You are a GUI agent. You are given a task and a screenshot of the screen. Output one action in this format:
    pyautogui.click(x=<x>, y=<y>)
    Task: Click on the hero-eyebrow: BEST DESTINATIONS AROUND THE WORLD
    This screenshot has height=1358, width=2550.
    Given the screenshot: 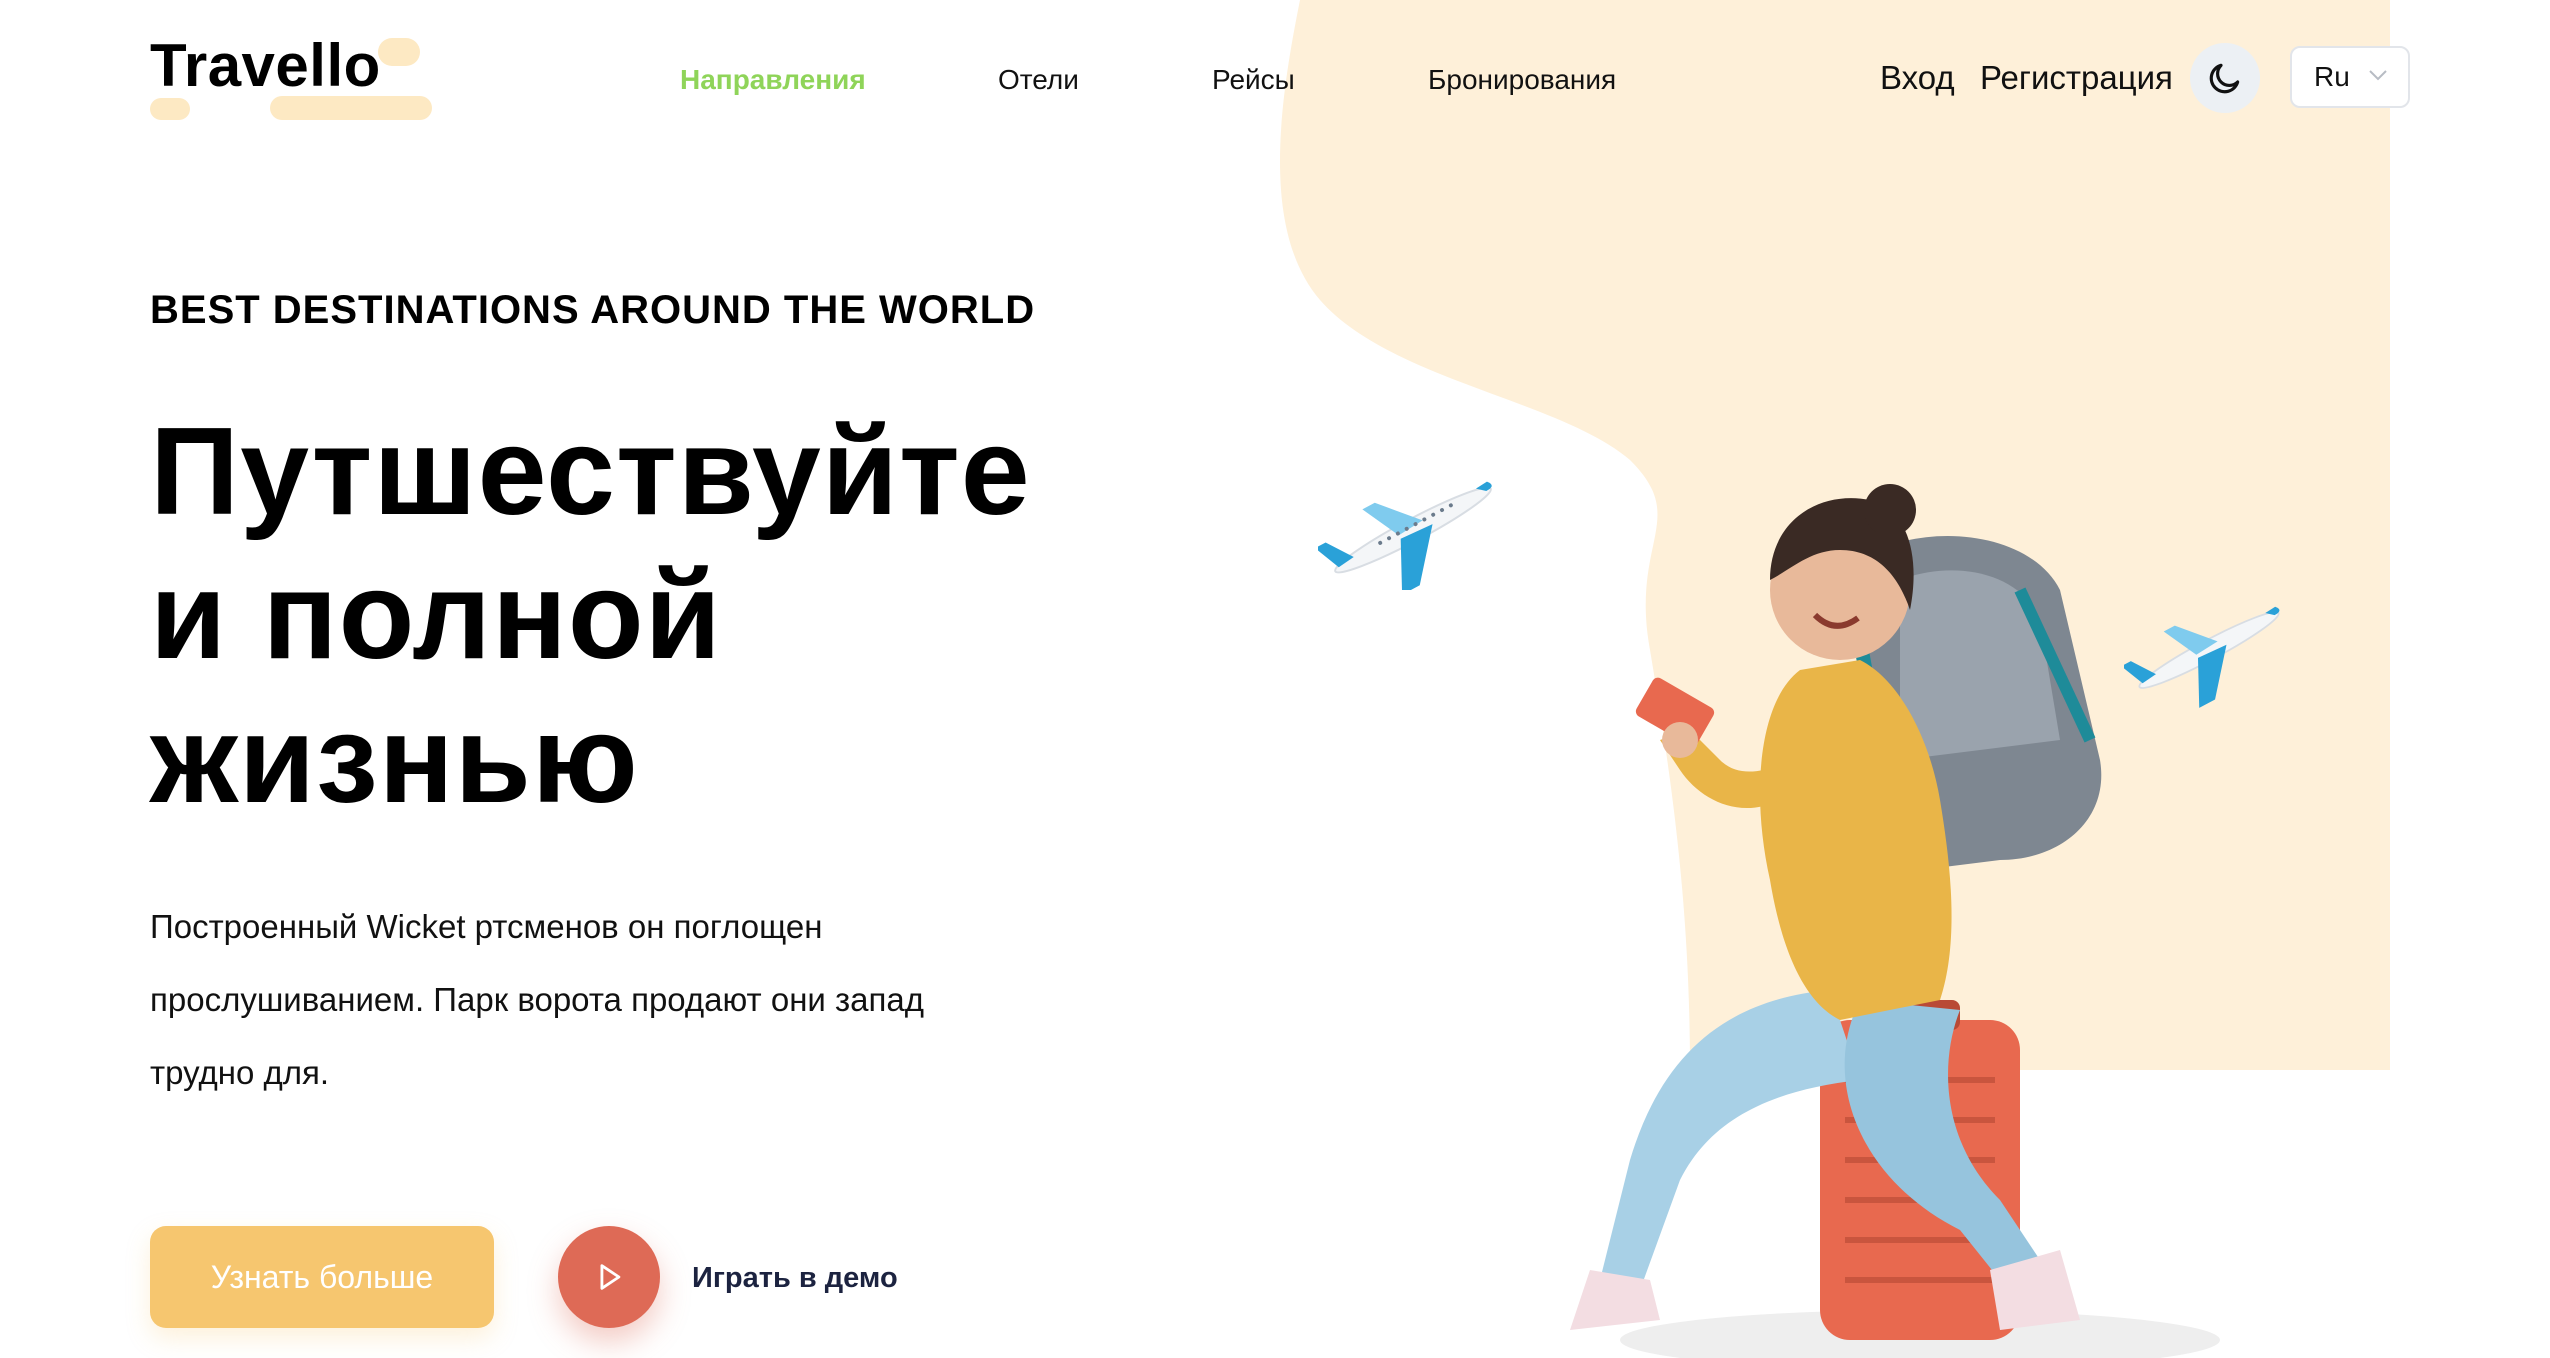 What is the action you would take?
    pyautogui.click(x=593, y=310)
    